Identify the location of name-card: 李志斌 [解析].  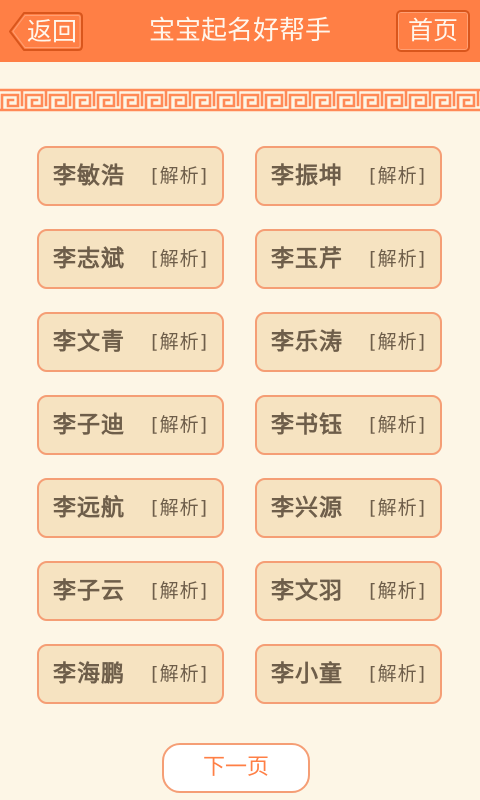
(130, 259).